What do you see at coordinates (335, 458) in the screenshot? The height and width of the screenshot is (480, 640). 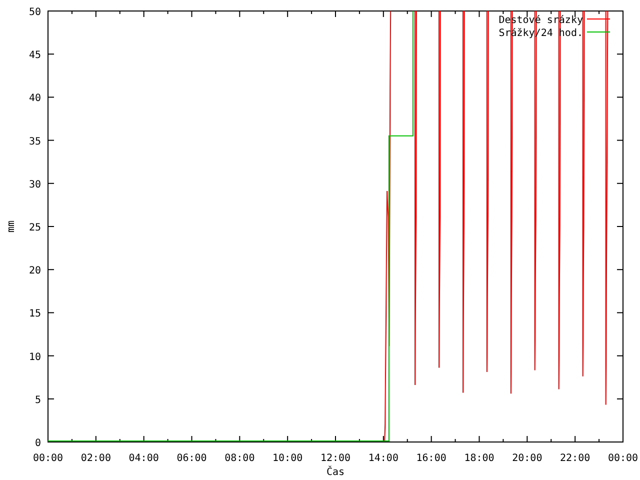 I see `x-tick-label: 12:00` at bounding box center [335, 458].